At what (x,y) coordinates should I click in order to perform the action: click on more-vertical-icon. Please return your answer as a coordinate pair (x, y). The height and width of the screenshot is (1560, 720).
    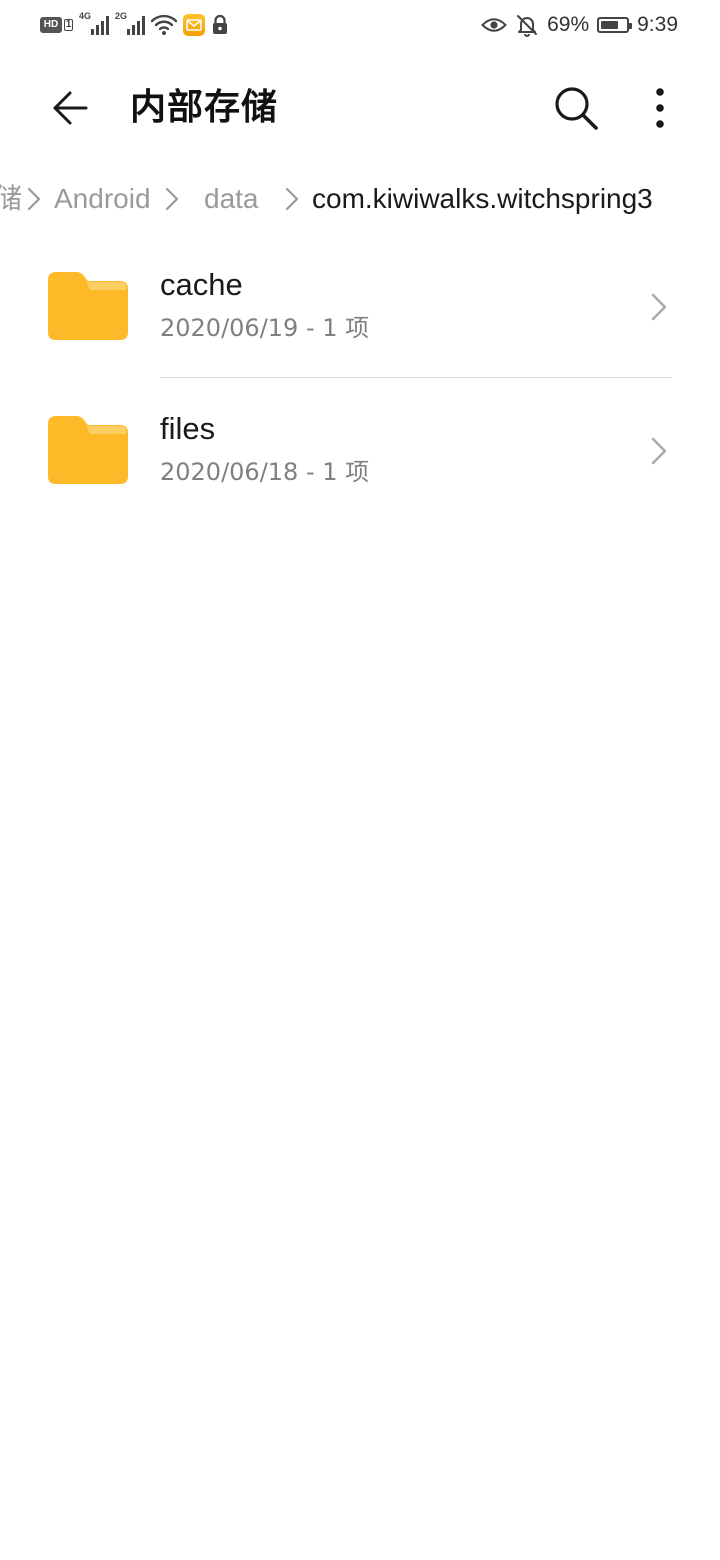
    Looking at the image, I should click on (660, 108).